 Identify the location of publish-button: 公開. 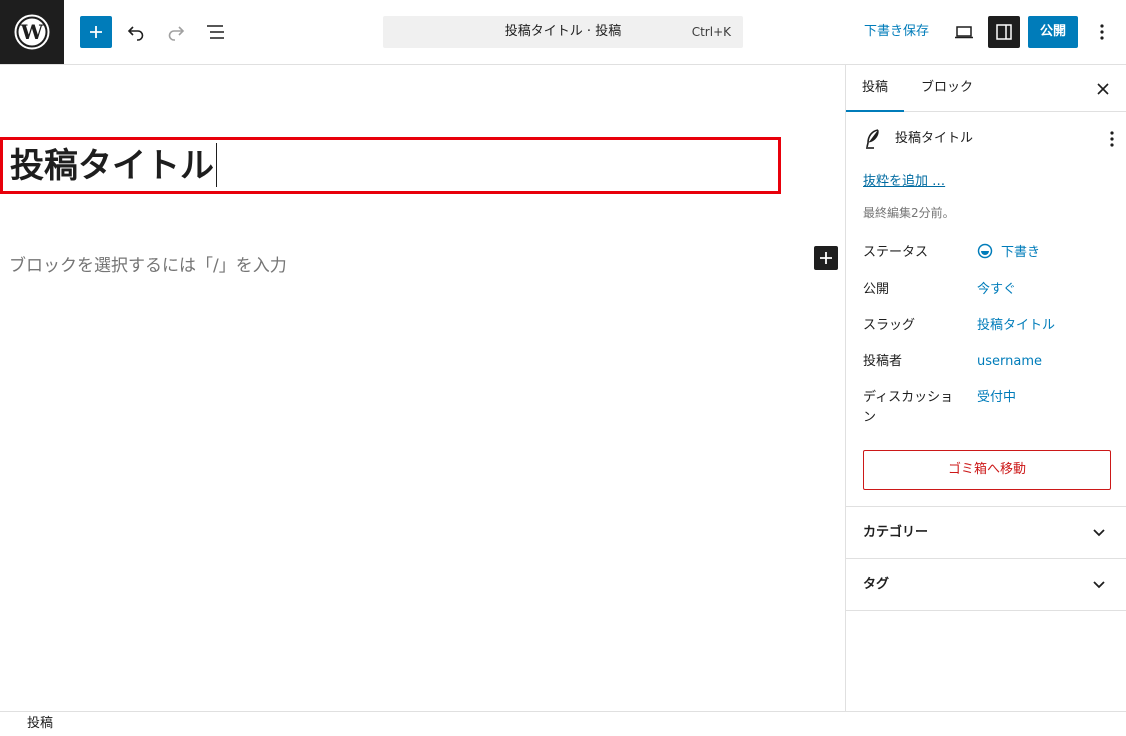
(1053, 32).